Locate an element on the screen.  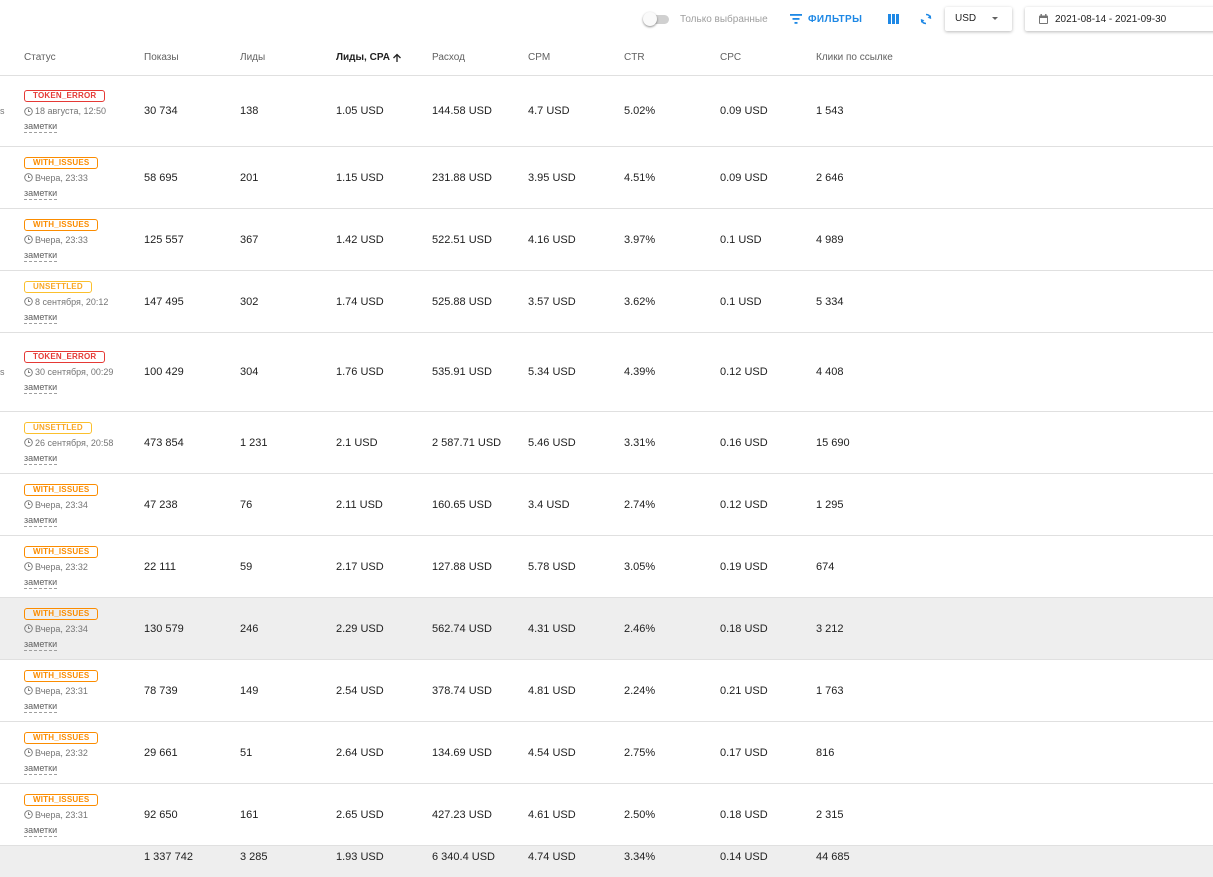
status-time-text: Вчера, 23:33 is located at coordinates (61, 239).